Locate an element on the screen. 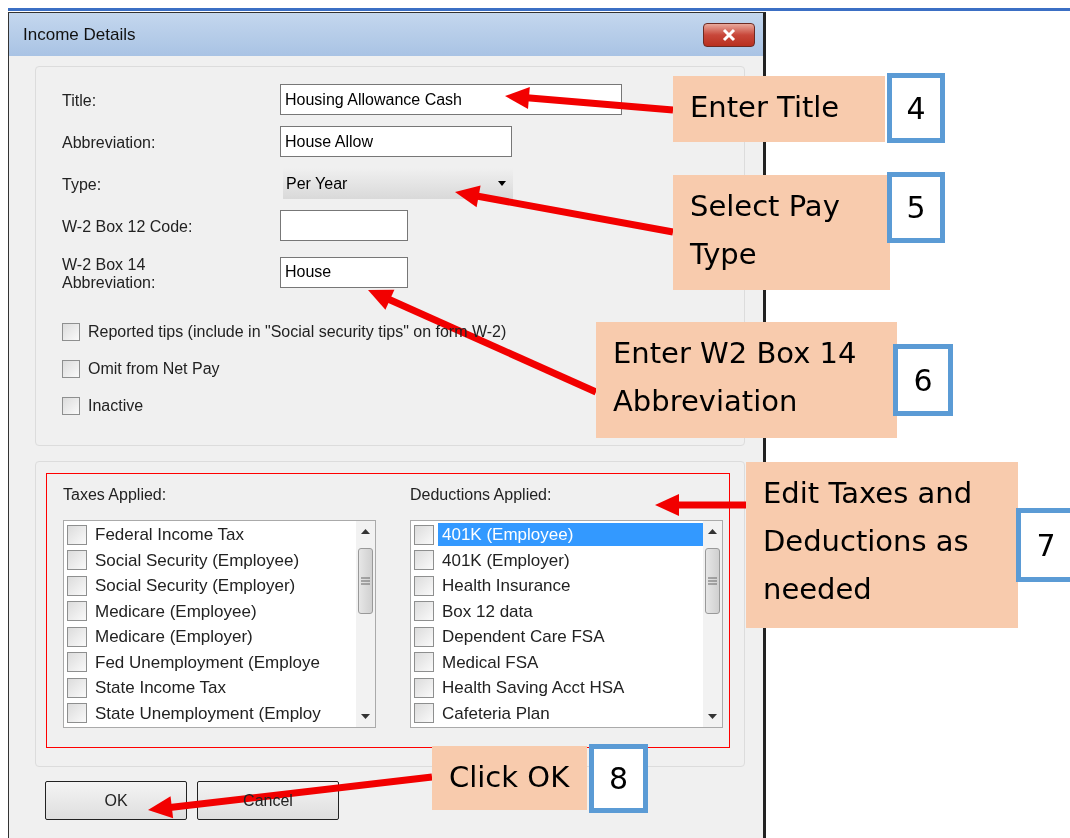 The width and height of the screenshot is (1070, 838). window-title: Income Details is located at coordinates (79, 34).